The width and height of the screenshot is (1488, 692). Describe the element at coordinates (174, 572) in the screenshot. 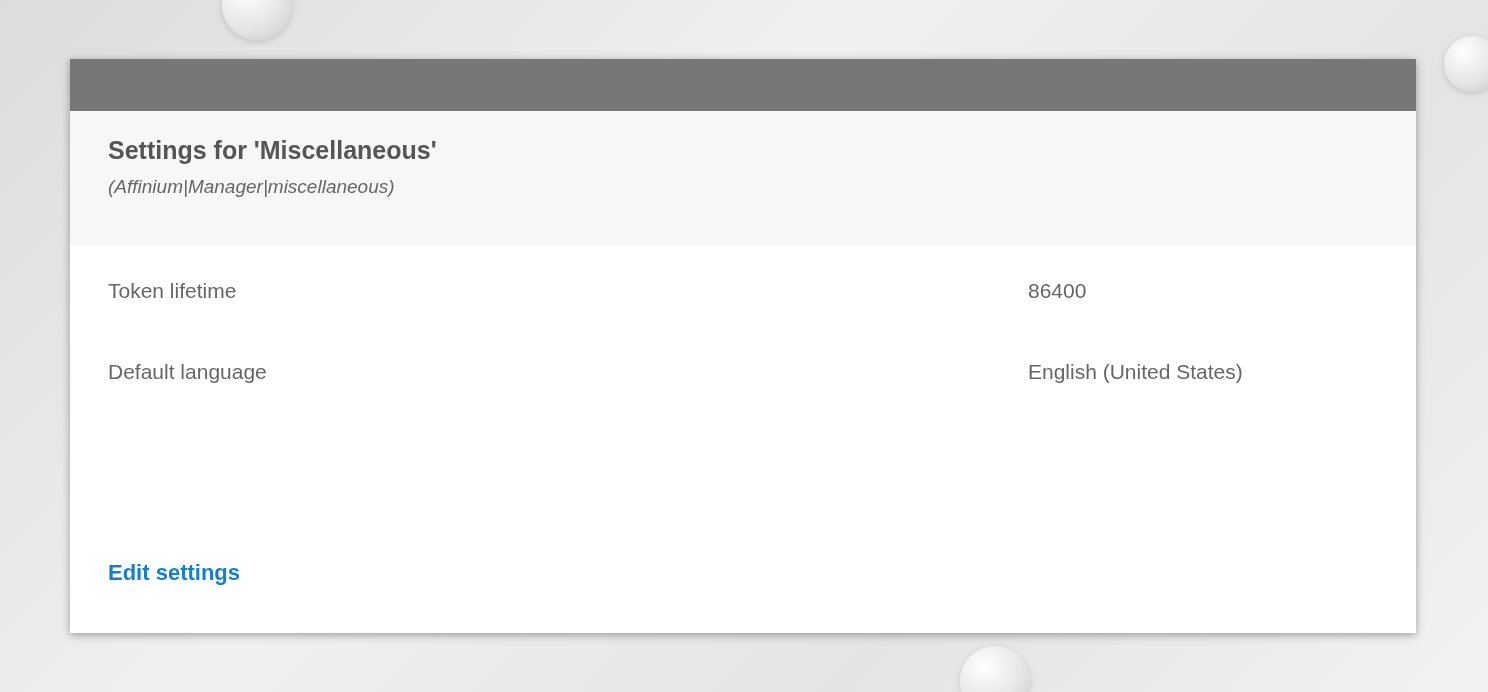

I see `edit-settings-link: Edit settings` at that location.